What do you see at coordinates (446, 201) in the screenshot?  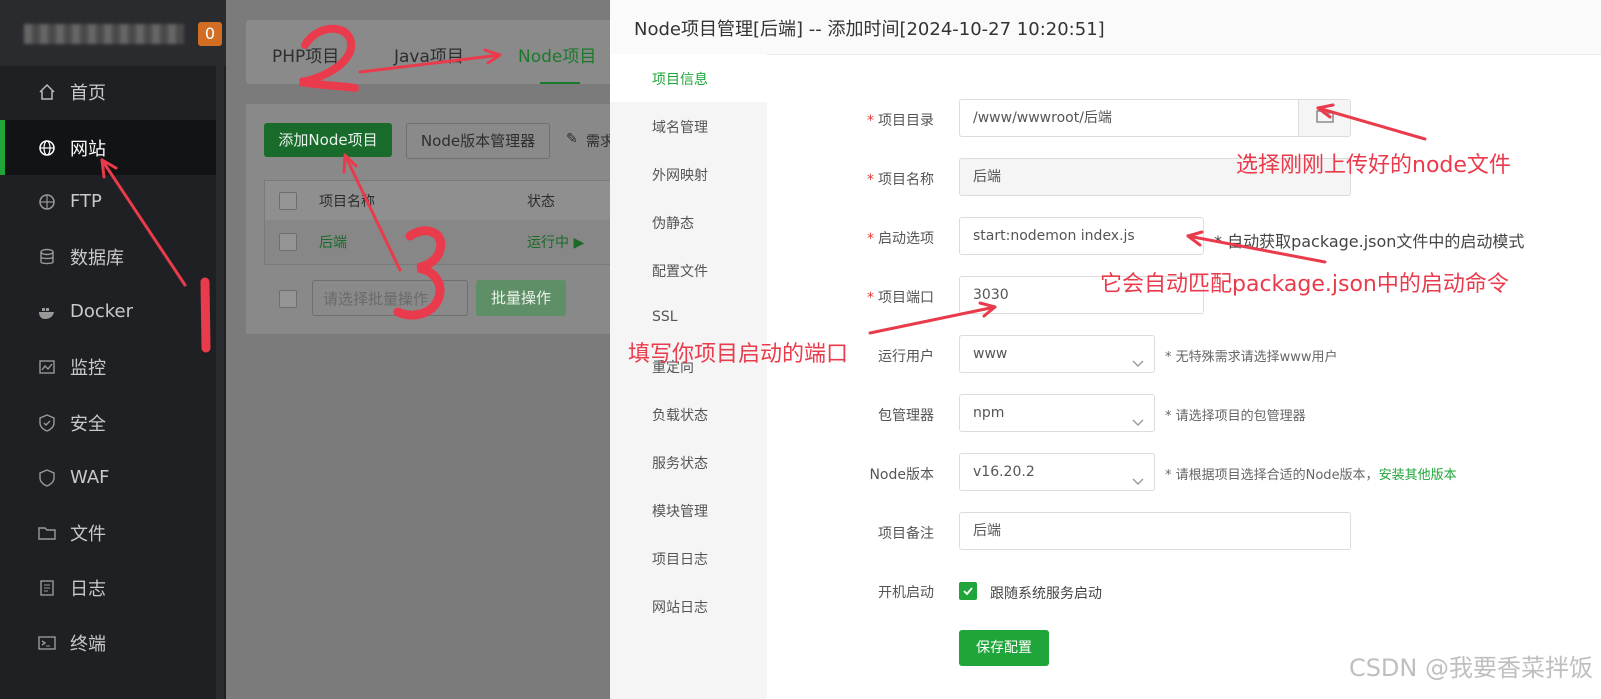 I see `table-header: 项目名称 状态` at bounding box center [446, 201].